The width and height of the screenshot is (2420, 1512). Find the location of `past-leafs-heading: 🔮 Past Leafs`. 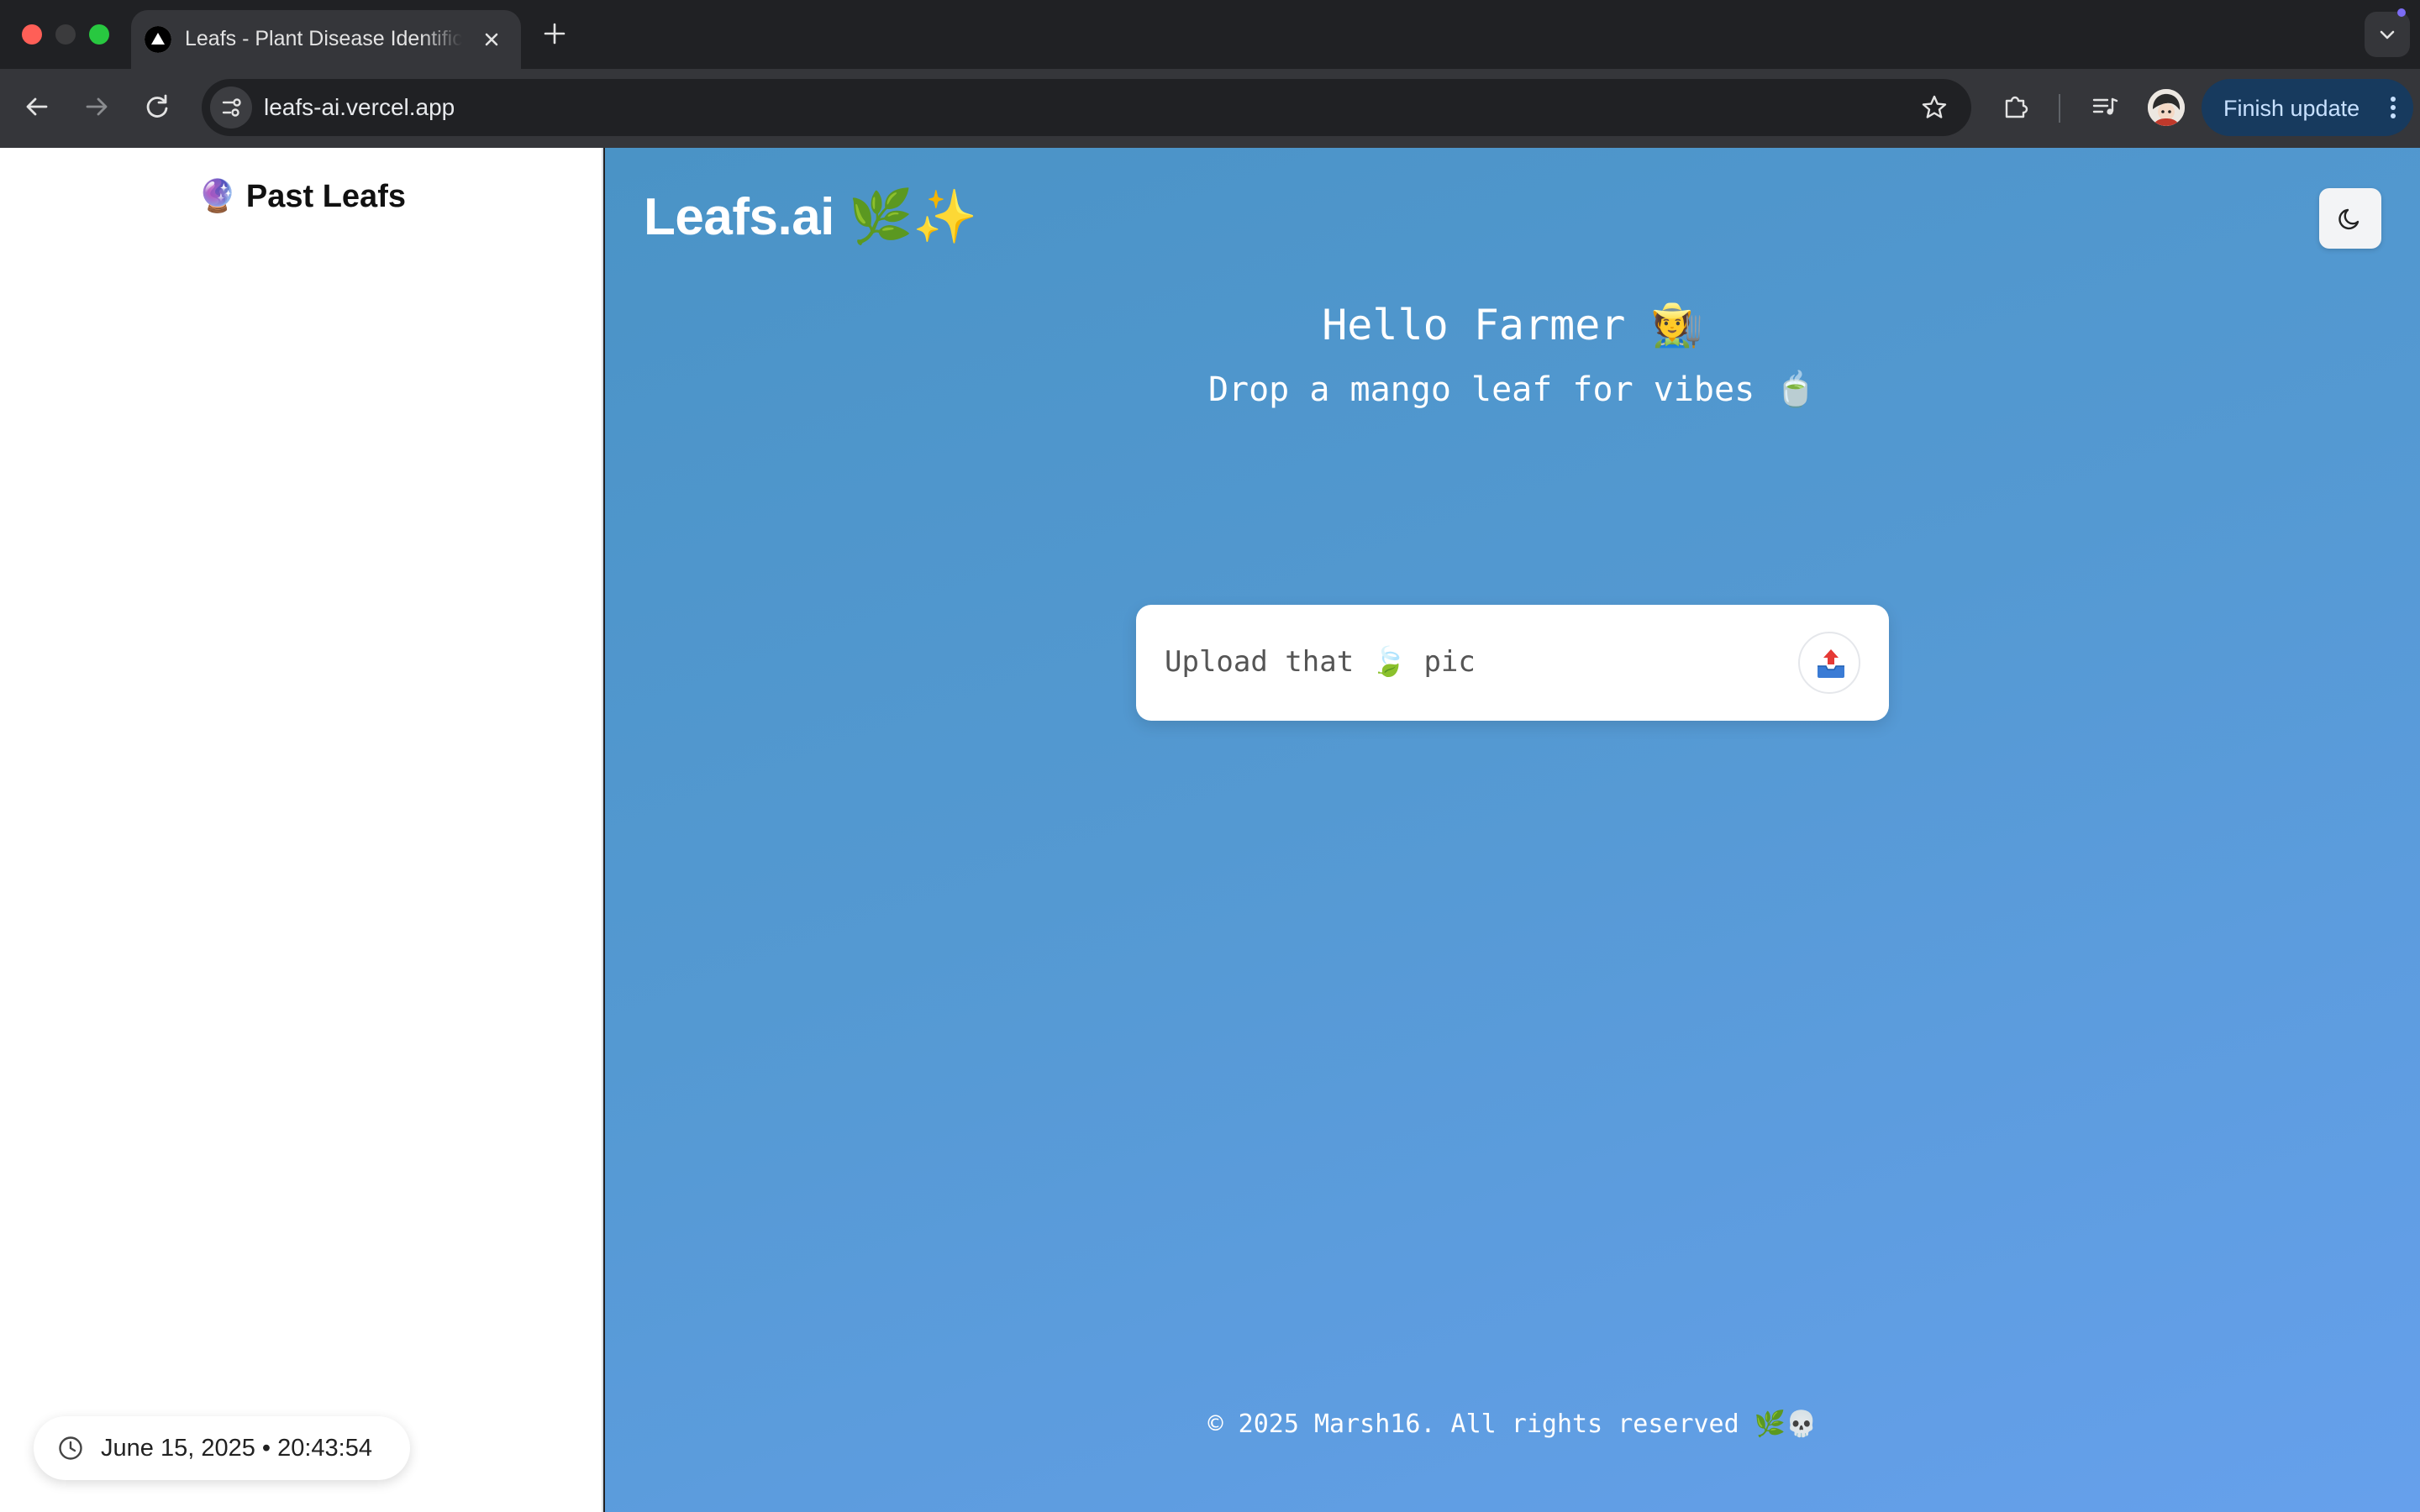

past-leafs-heading: 🔮 Past Leafs is located at coordinates (301, 196).